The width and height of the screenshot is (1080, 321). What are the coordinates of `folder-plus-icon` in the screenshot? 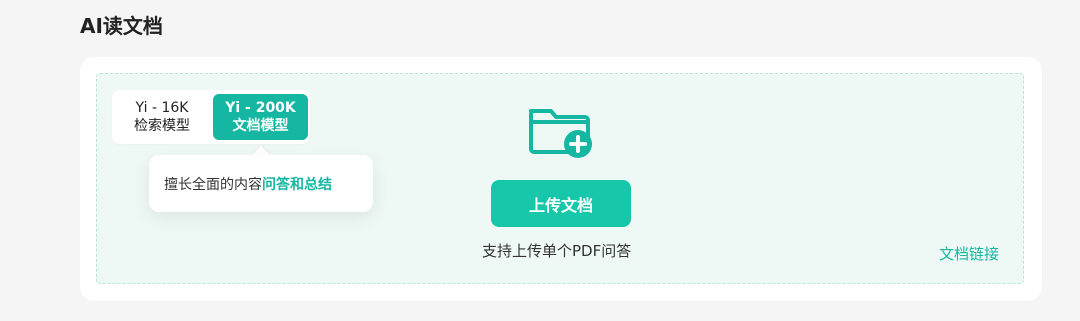 It's located at (560, 133).